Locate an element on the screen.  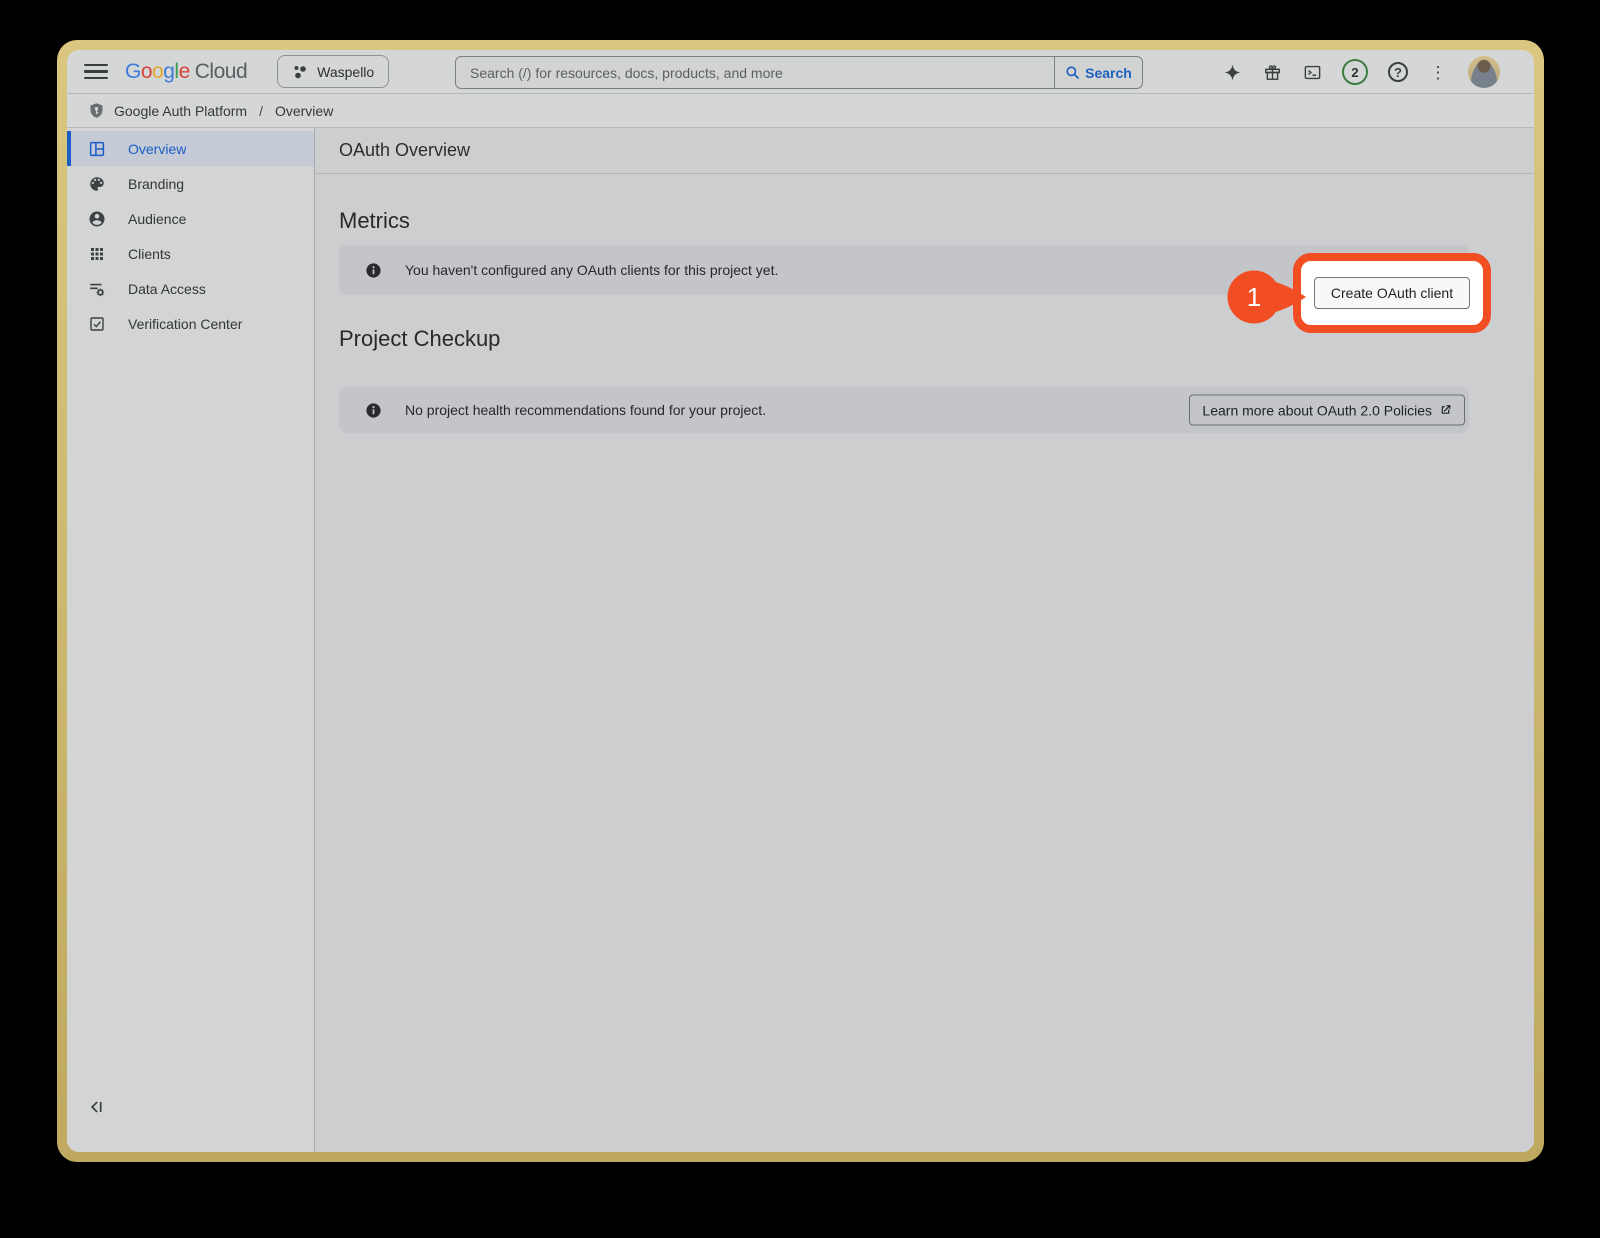
notification-count: 2 is located at coordinates (1355, 72).